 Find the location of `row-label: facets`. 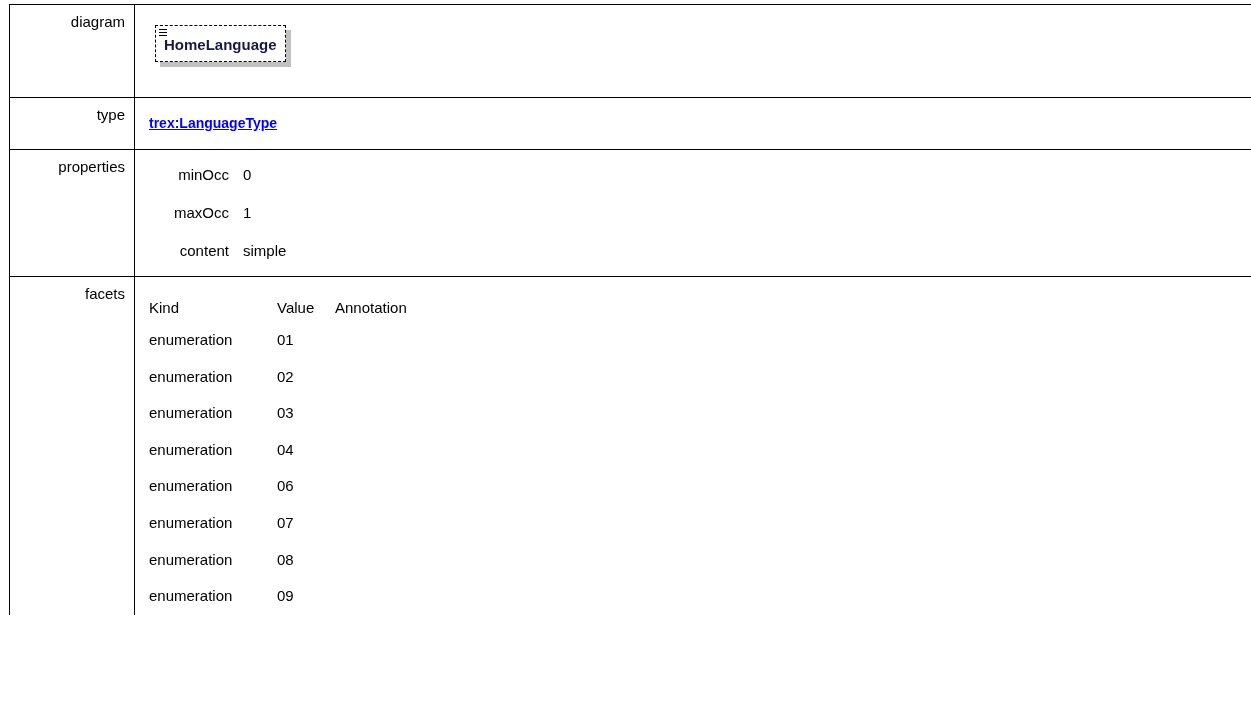

row-label: facets is located at coordinates (104, 293).